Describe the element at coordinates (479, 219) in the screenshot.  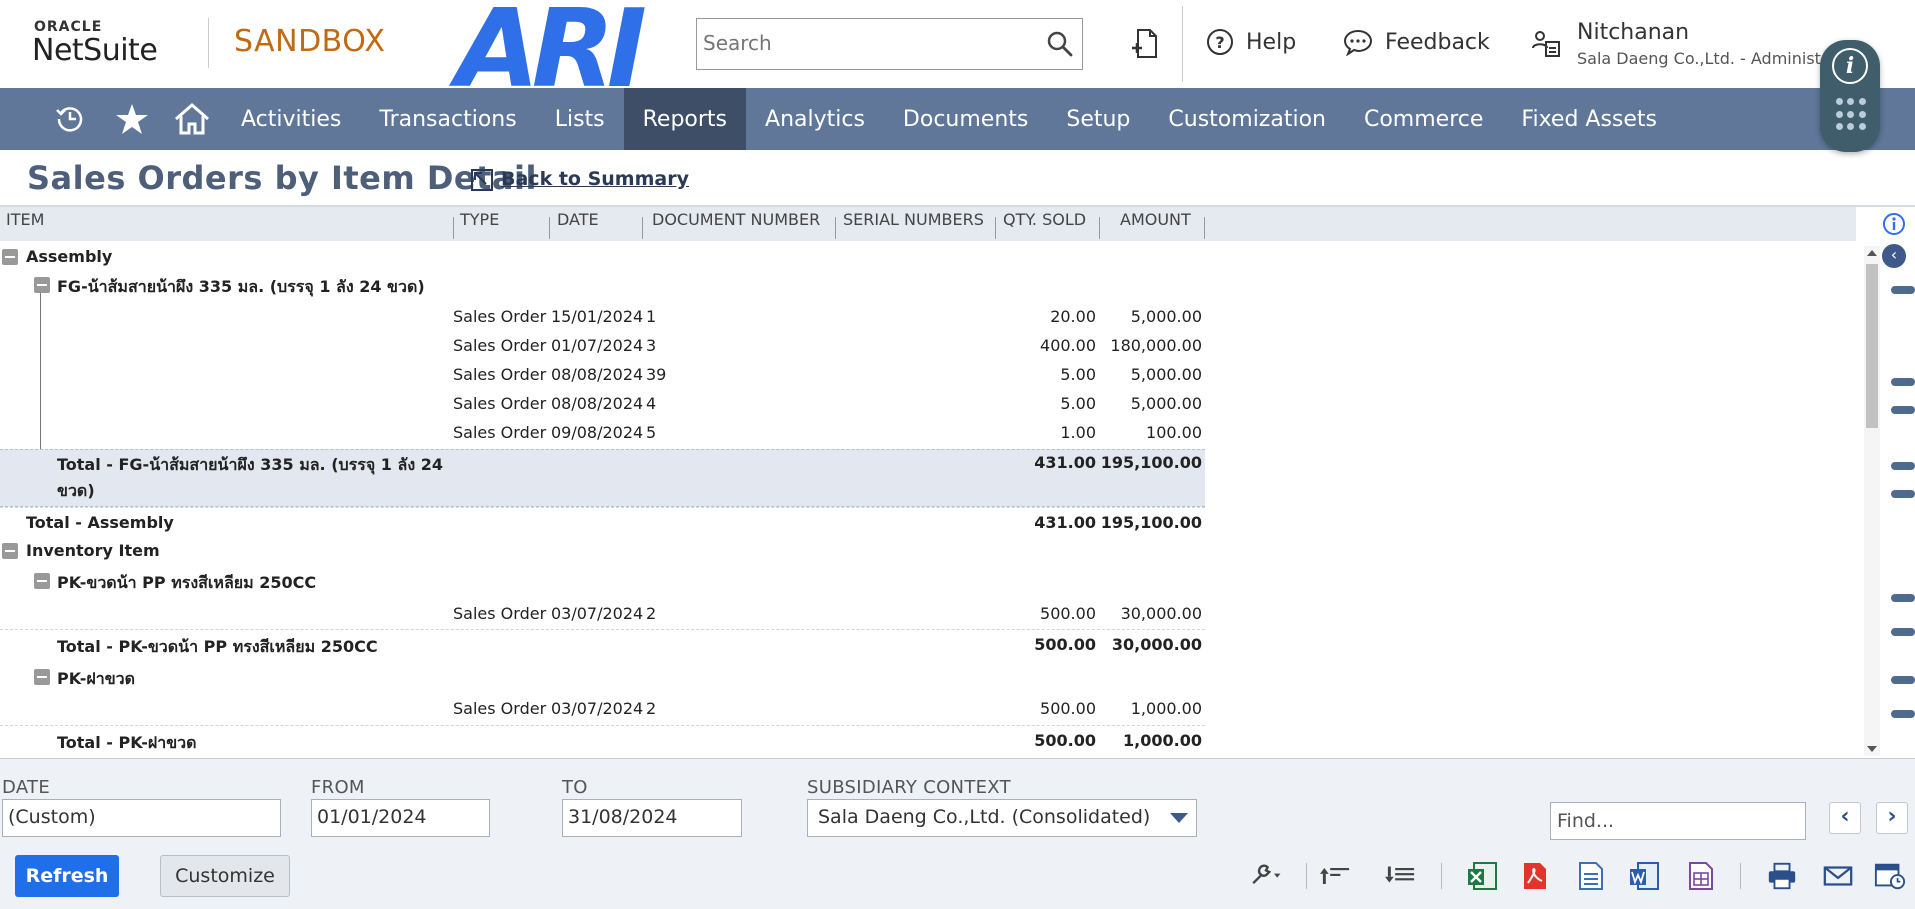
I see `col-type: TYPE` at that location.